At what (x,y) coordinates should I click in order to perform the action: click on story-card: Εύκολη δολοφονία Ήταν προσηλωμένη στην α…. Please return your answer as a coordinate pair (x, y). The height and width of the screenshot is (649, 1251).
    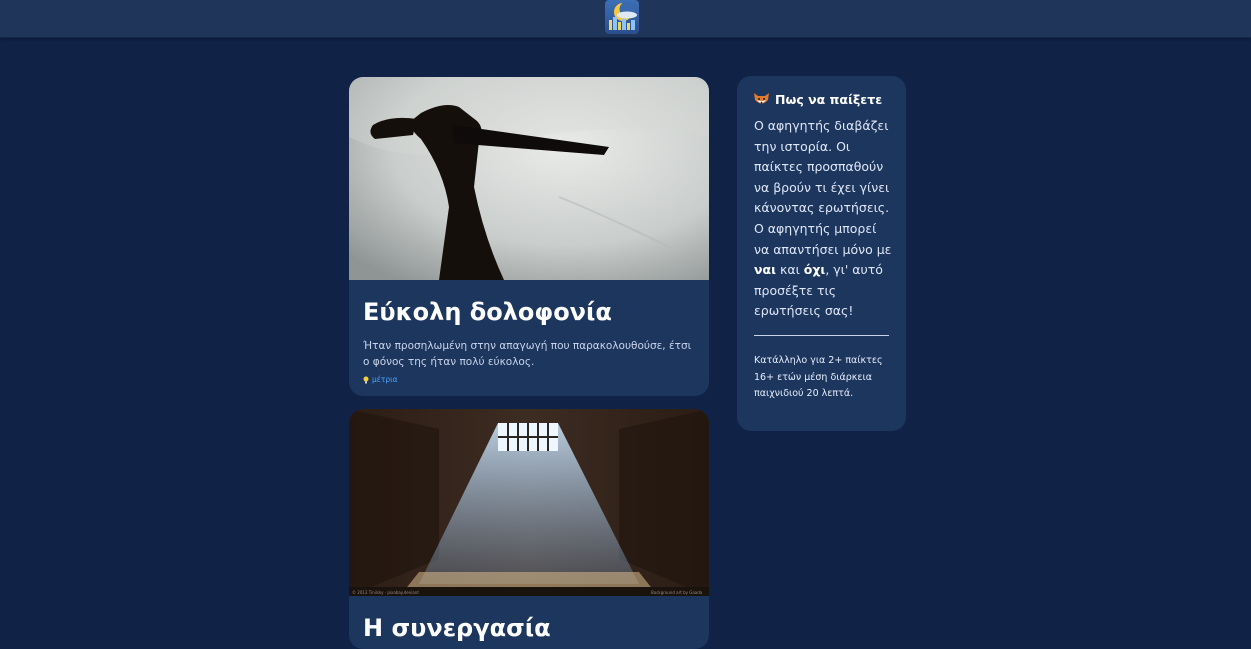
    Looking at the image, I should click on (529, 236).